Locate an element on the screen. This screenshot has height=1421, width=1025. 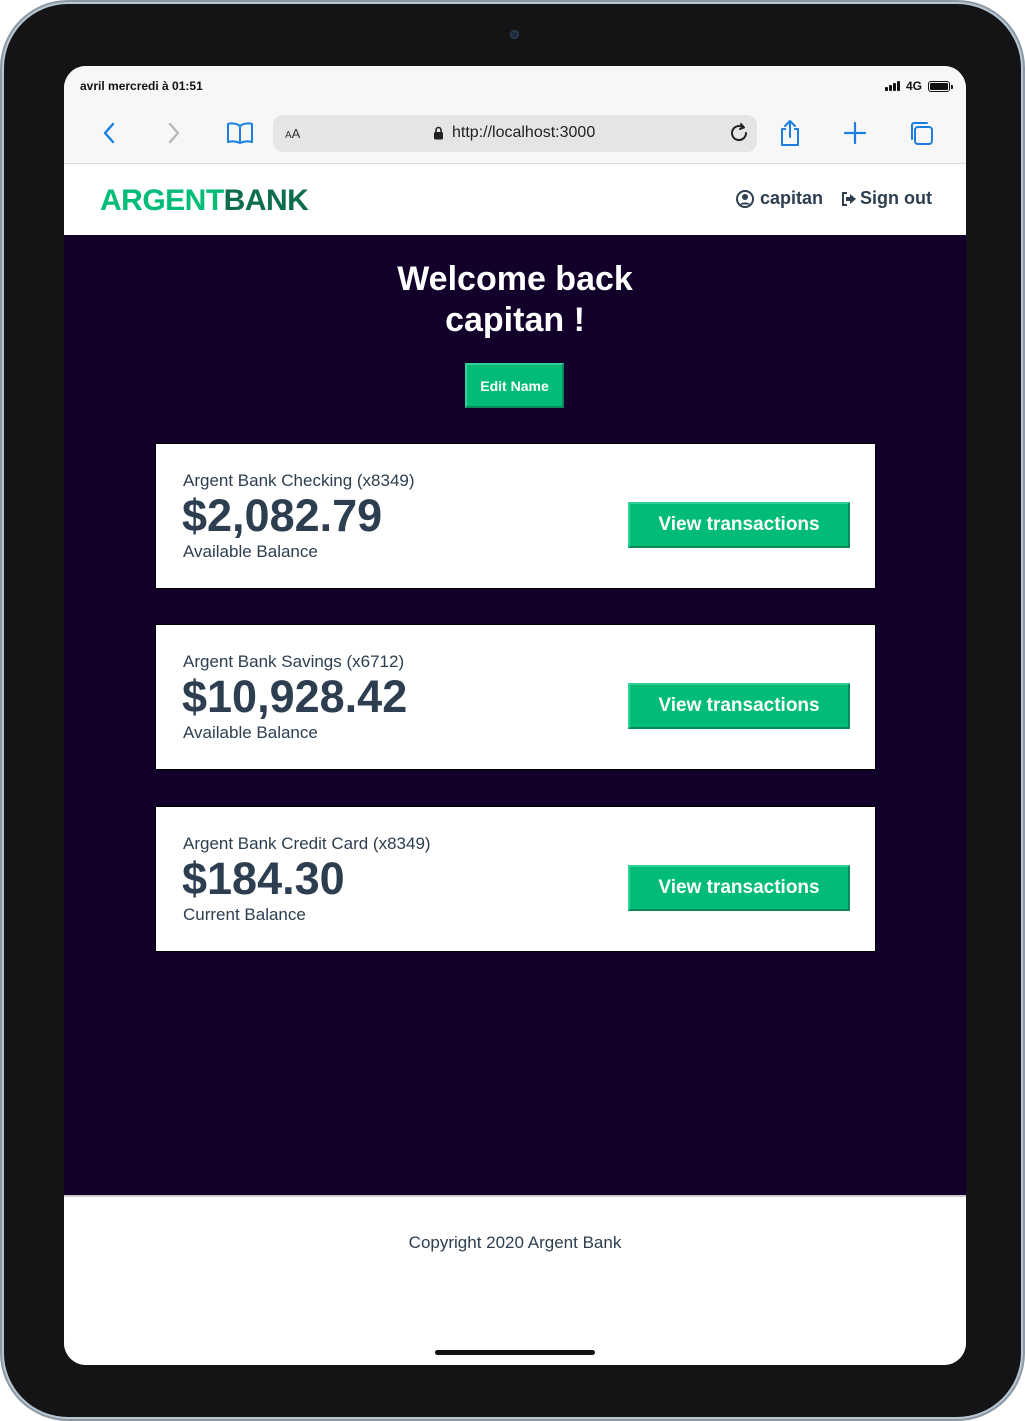
home-indicator is located at coordinates (515, 1352).